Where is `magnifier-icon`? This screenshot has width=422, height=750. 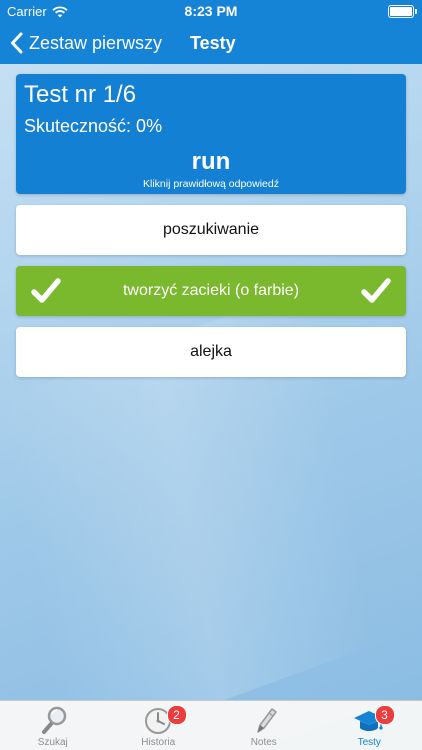 magnifier-icon is located at coordinates (53, 720).